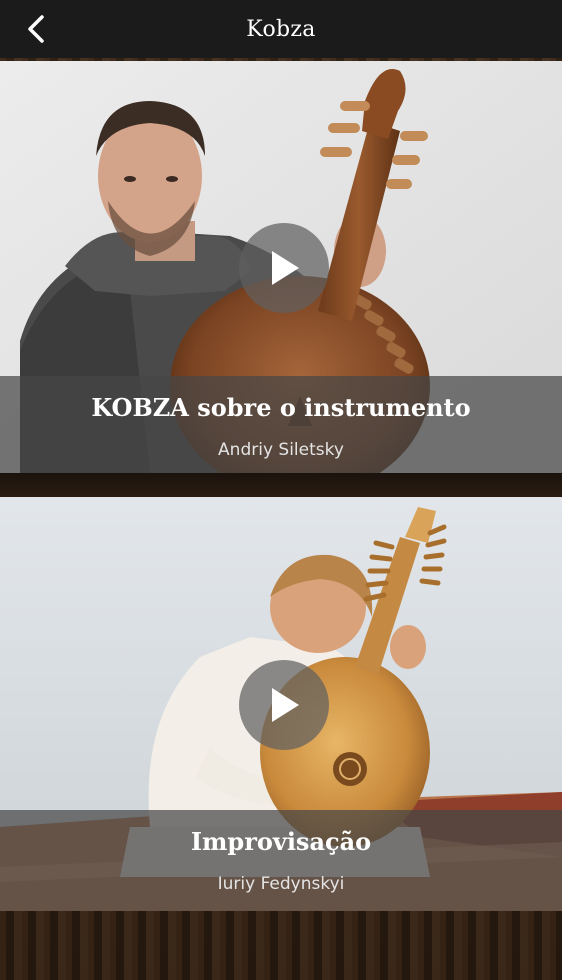 This screenshot has height=980, width=562. I want to click on back-button, so click(36, 29).